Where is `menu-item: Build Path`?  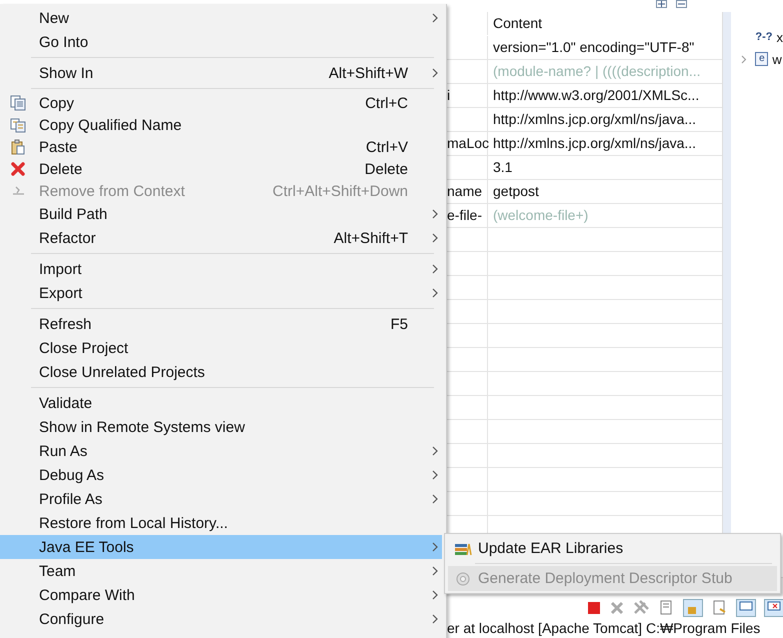
menu-item: Build Path is located at coordinates (221, 214).